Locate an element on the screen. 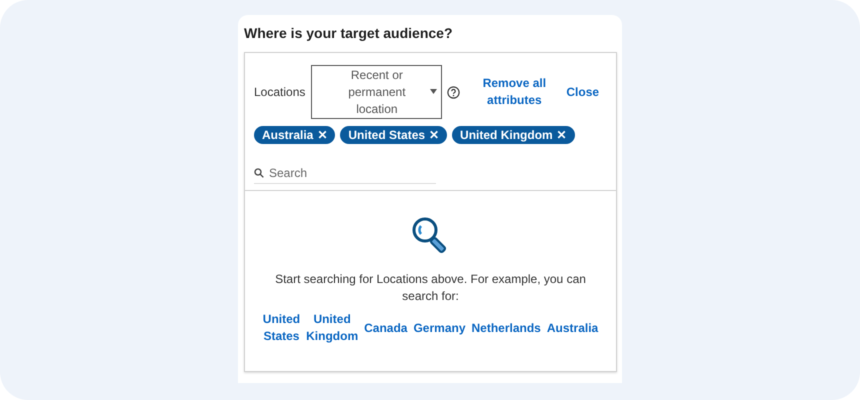 Image resolution: width=860 pixels, height=400 pixels. suggestion-link: Canada is located at coordinates (386, 328).